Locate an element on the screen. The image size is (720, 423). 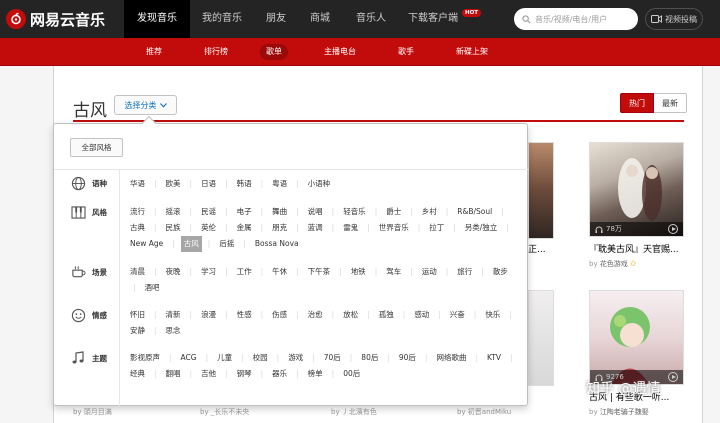
tag-link: 游戏 is located at coordinates (295, 358).